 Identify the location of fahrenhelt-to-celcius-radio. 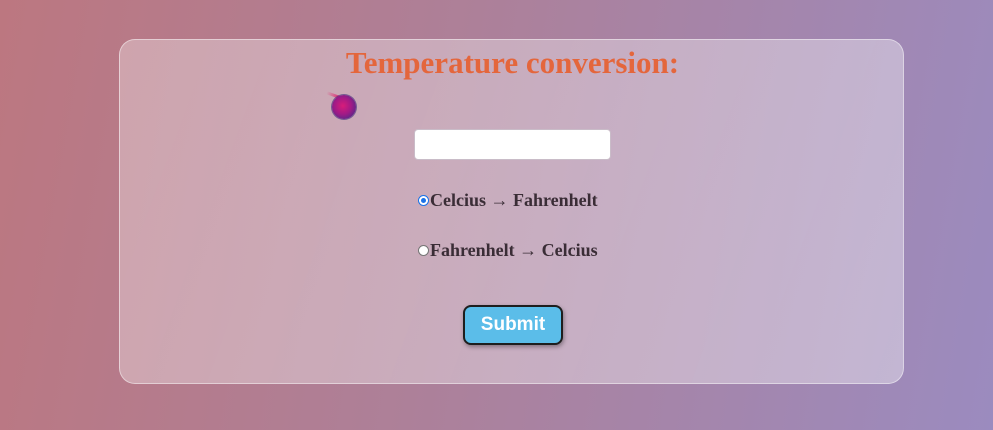
(423, 250).